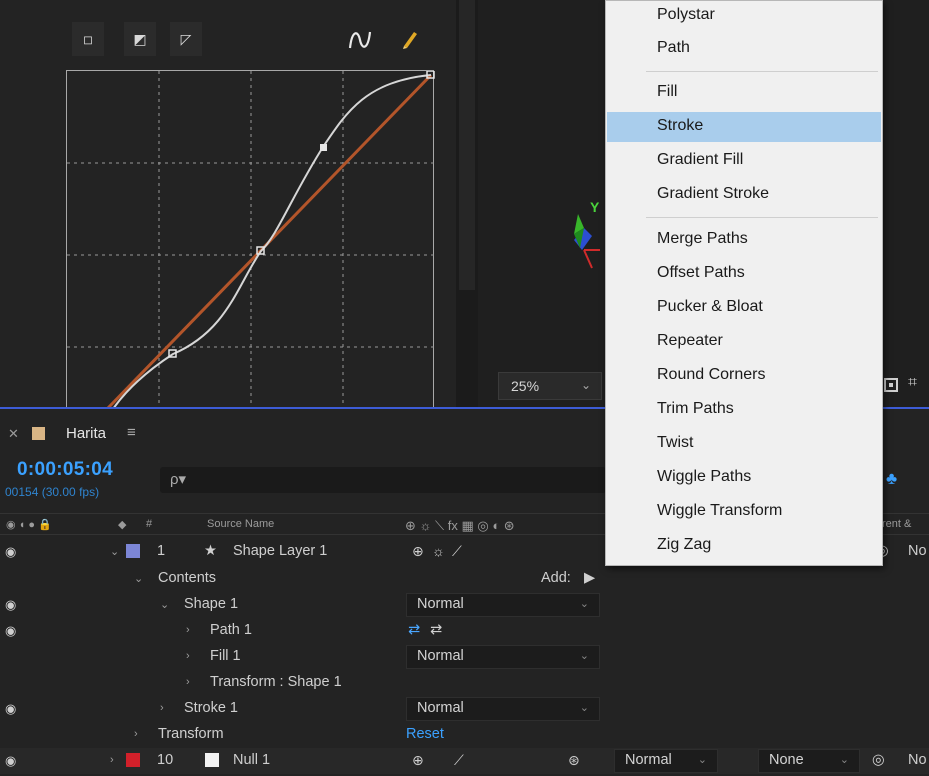  Describe the element at coordinates (503, 709) in the screenshot. I see `stroke-1-blend-mode-dropdown: Normal ⌄` at that location.